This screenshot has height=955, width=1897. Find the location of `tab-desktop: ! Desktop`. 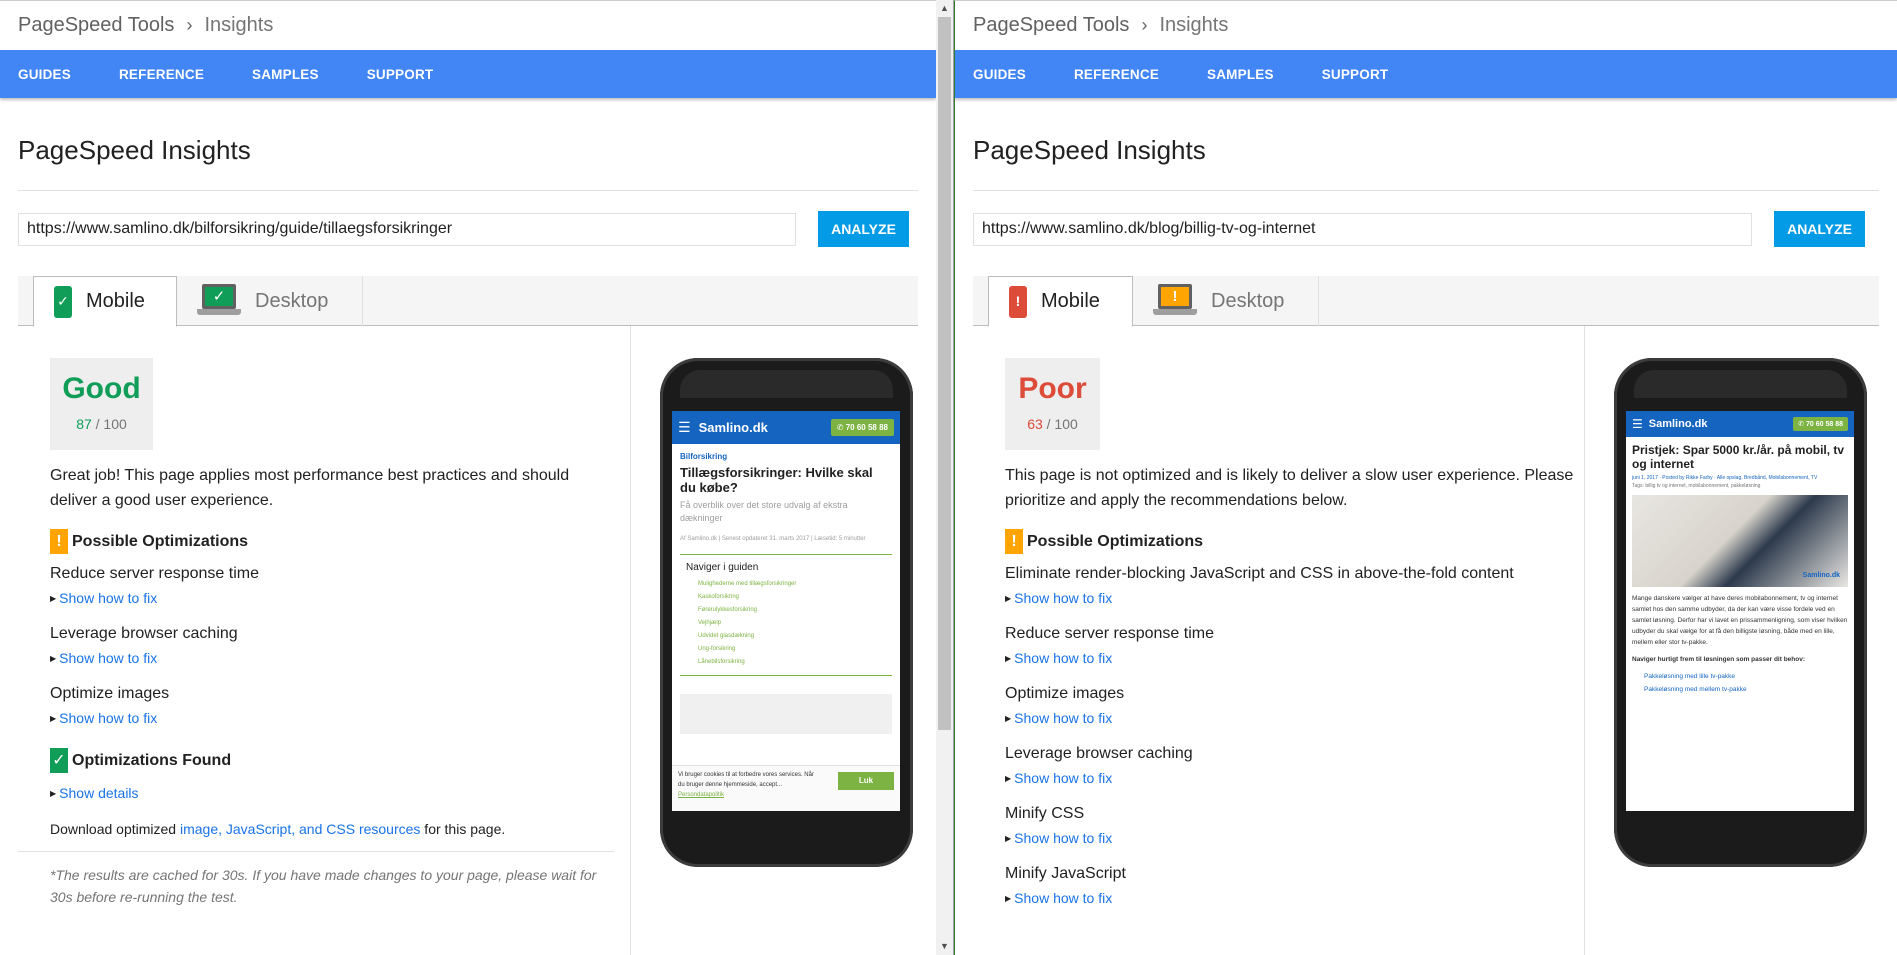

tab-desktop: ! Desktop is located at coordinates (1210, 301).